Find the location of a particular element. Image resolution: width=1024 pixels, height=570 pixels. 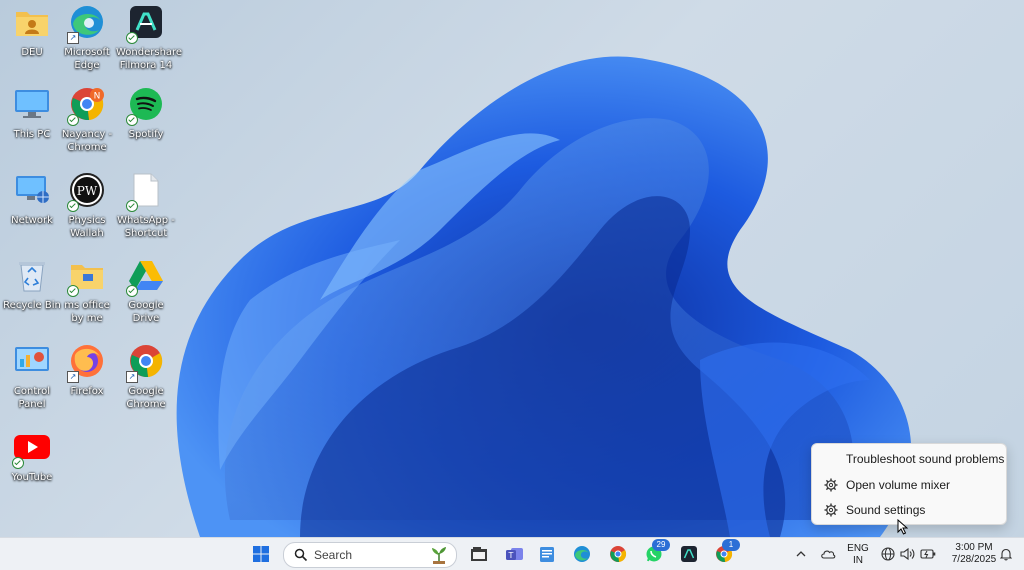

desktop-icon-google-drive: Google Drive is located at coordinates (146, 290).